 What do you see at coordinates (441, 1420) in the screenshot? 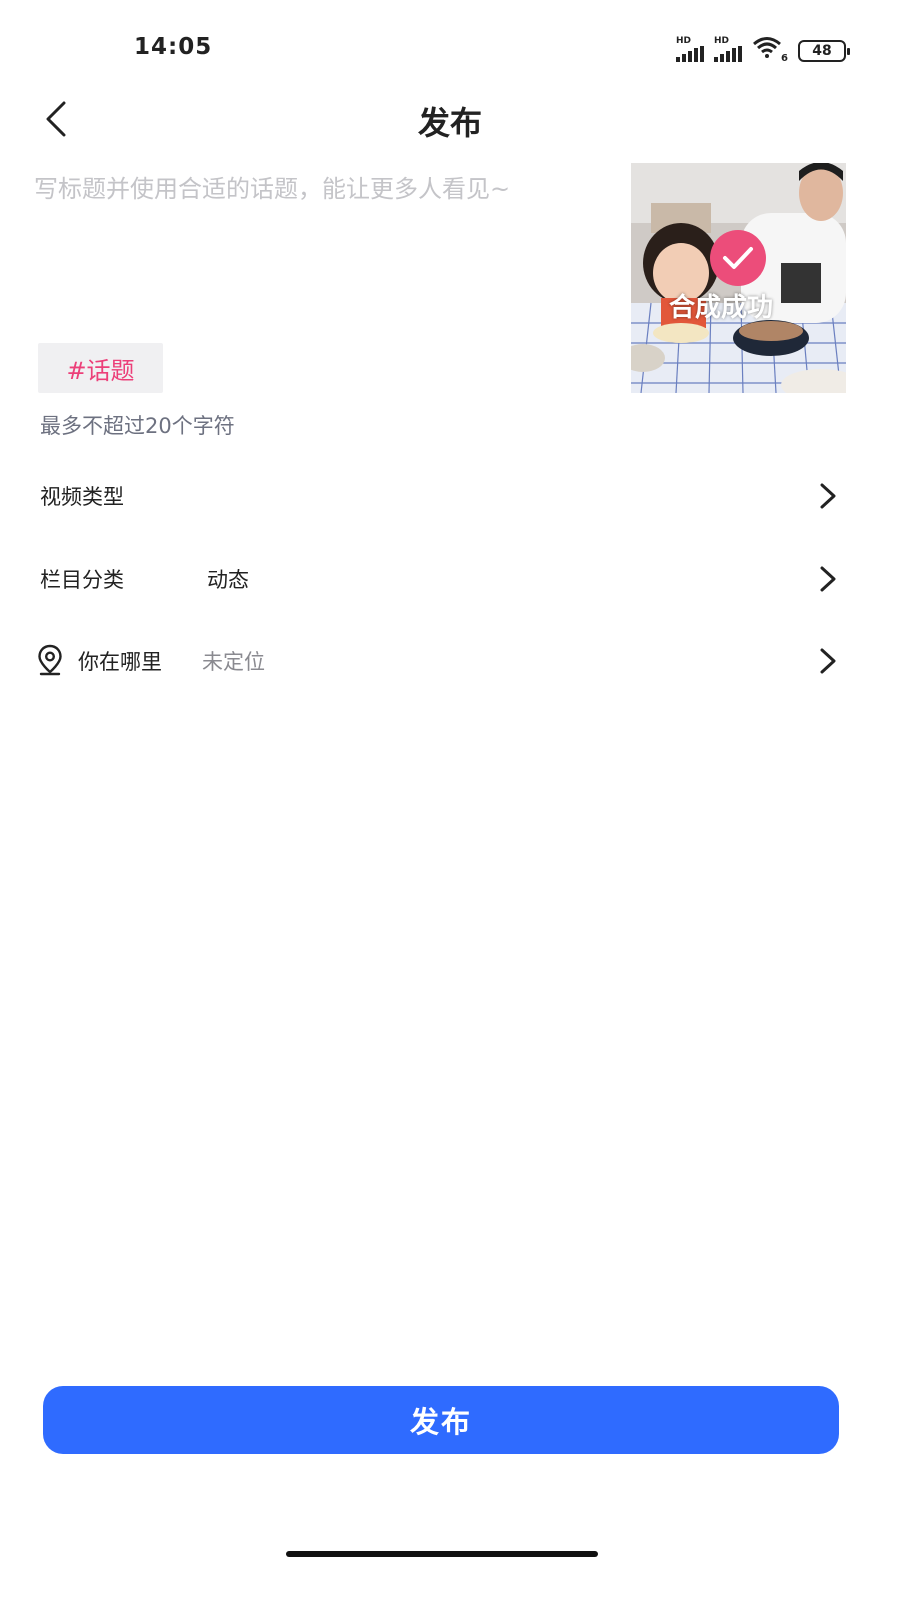
I see `publish-button: 发布` at bounding box center [441, 1420].